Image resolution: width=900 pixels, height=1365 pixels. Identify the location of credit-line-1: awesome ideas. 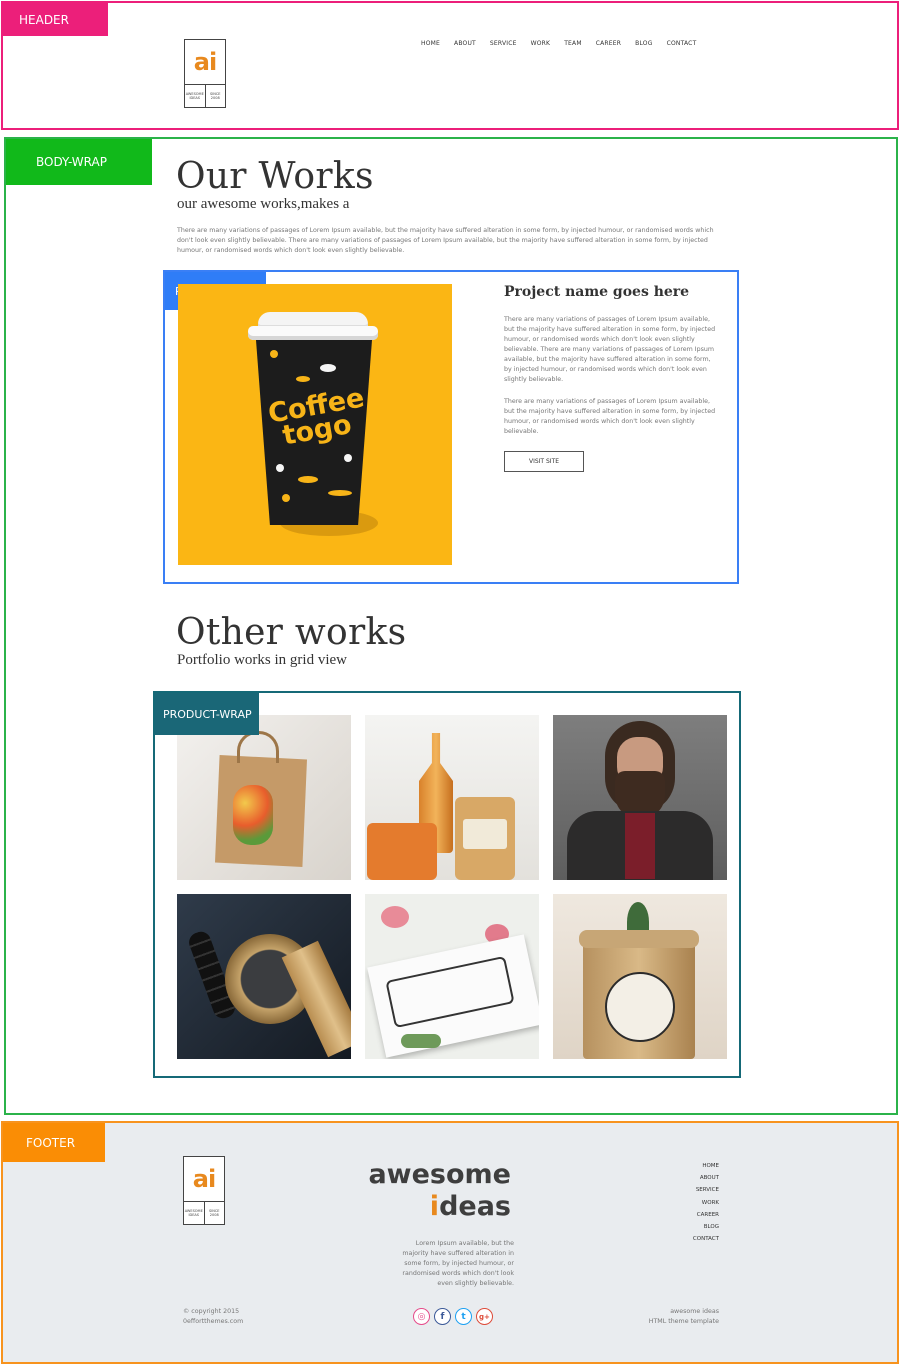
(694, 1311).